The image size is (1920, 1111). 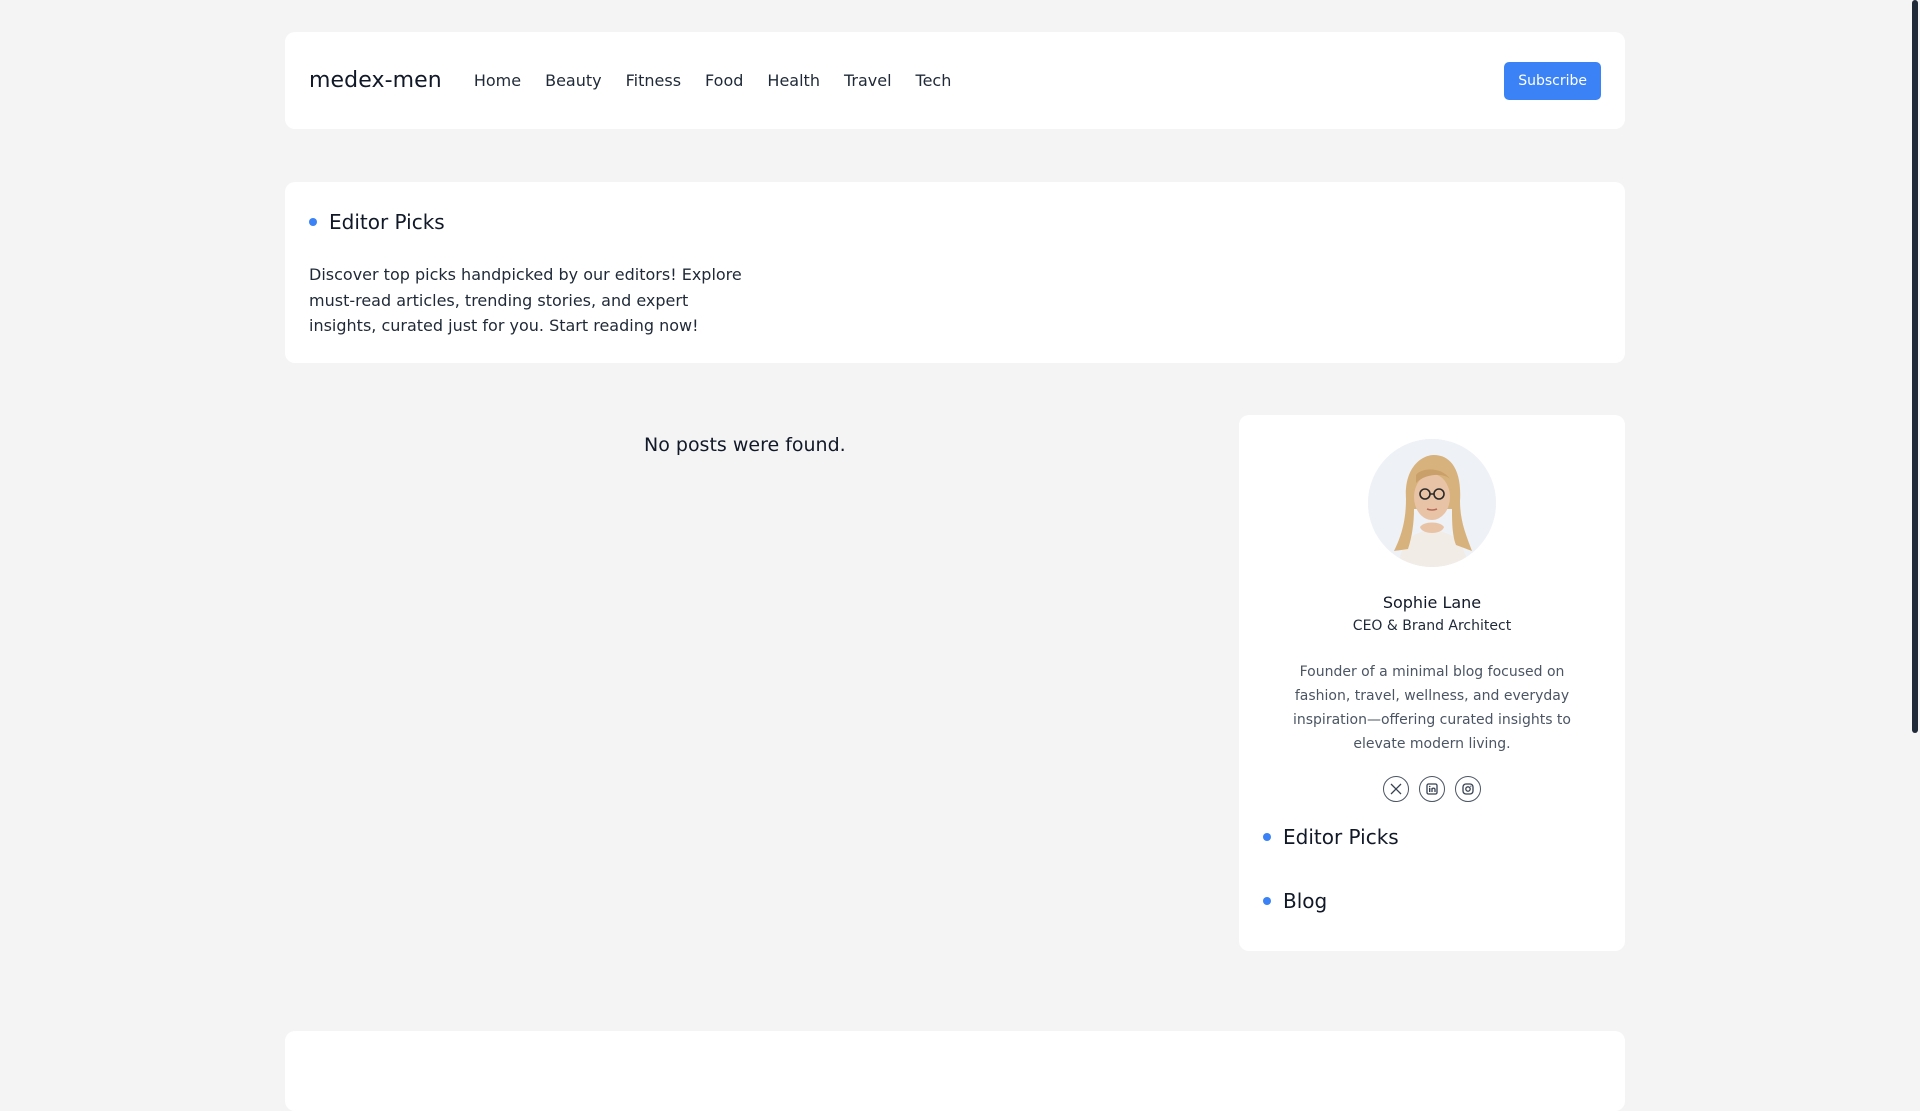 I want to click on nav-fitness: Fitness, so click(x=653, y=80).